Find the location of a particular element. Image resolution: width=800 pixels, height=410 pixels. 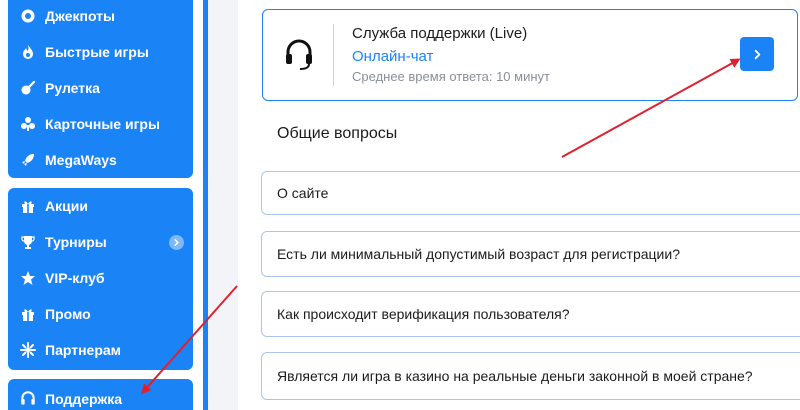

sidebar-item-label: Промо is located at coordinates (68, 314).